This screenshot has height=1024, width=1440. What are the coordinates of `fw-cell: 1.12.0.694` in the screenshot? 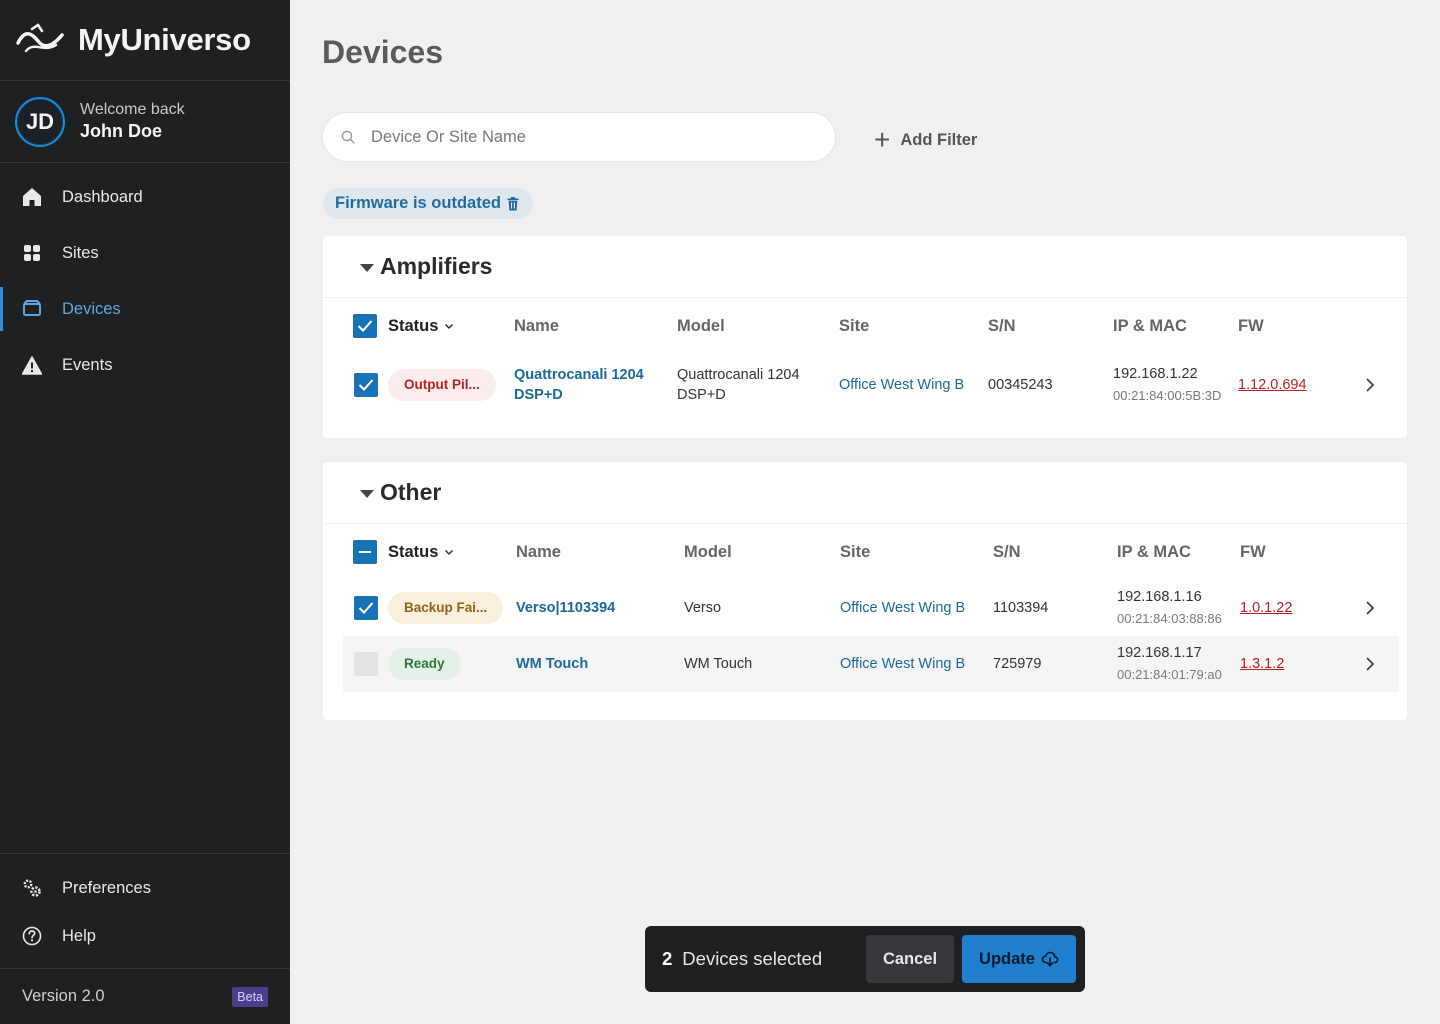 It's located at (1272, 385).